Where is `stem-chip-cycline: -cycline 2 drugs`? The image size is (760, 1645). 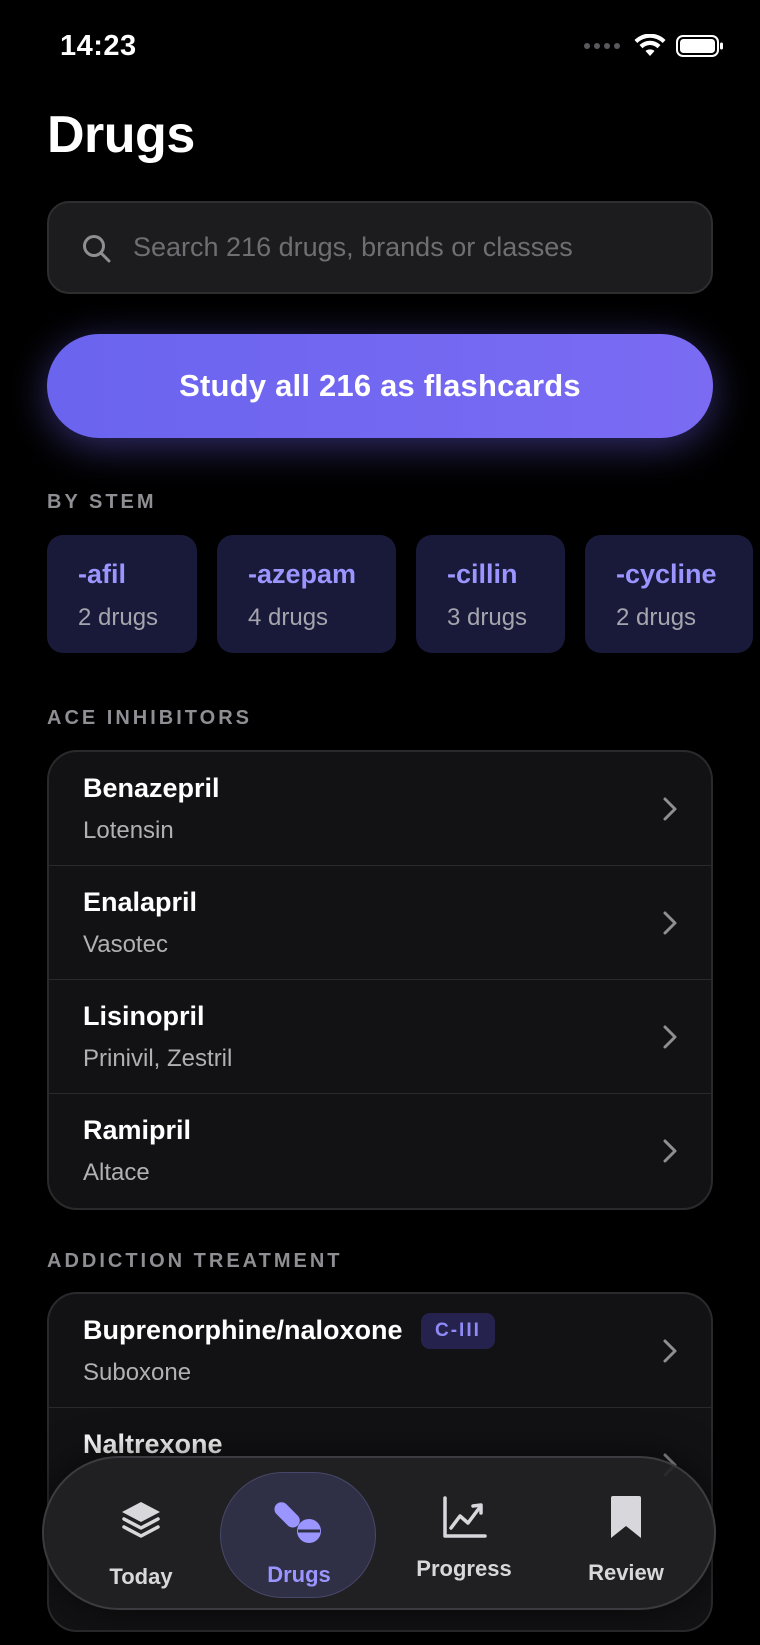
stem-chip-cycline: -cycline 2 drugs is located at coordinates (669, 594).